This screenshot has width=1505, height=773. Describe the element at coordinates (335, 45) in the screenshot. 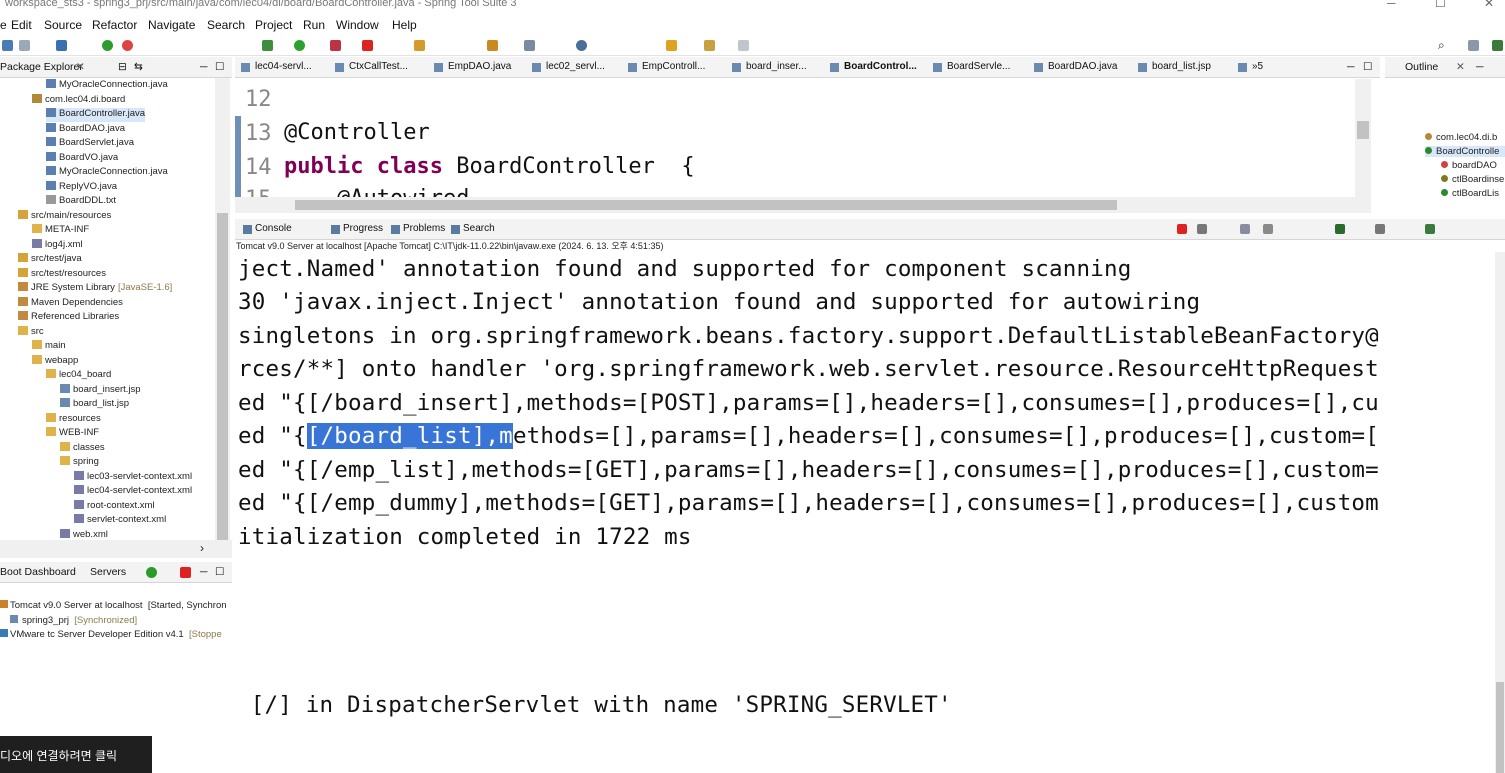

I see `external-tools-icon` at that location.